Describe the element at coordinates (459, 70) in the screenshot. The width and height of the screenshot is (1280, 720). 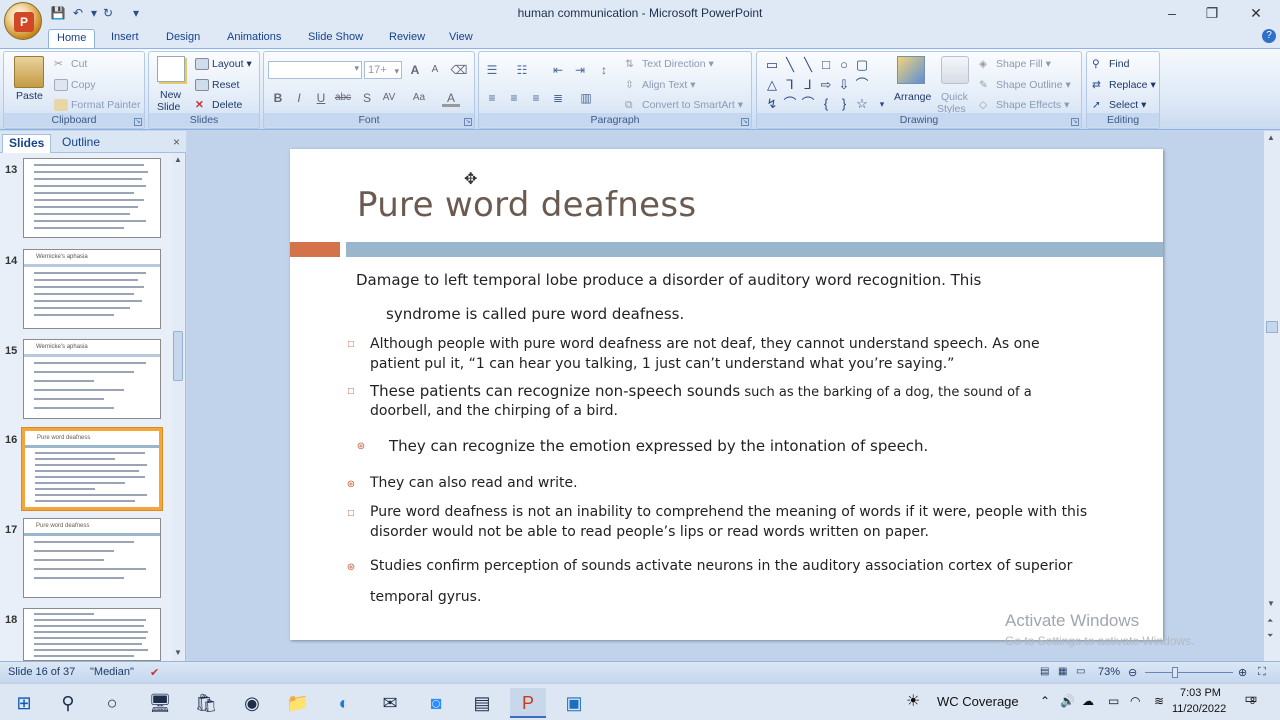
I see `clear-formatting-icon: ⌫` at that location.